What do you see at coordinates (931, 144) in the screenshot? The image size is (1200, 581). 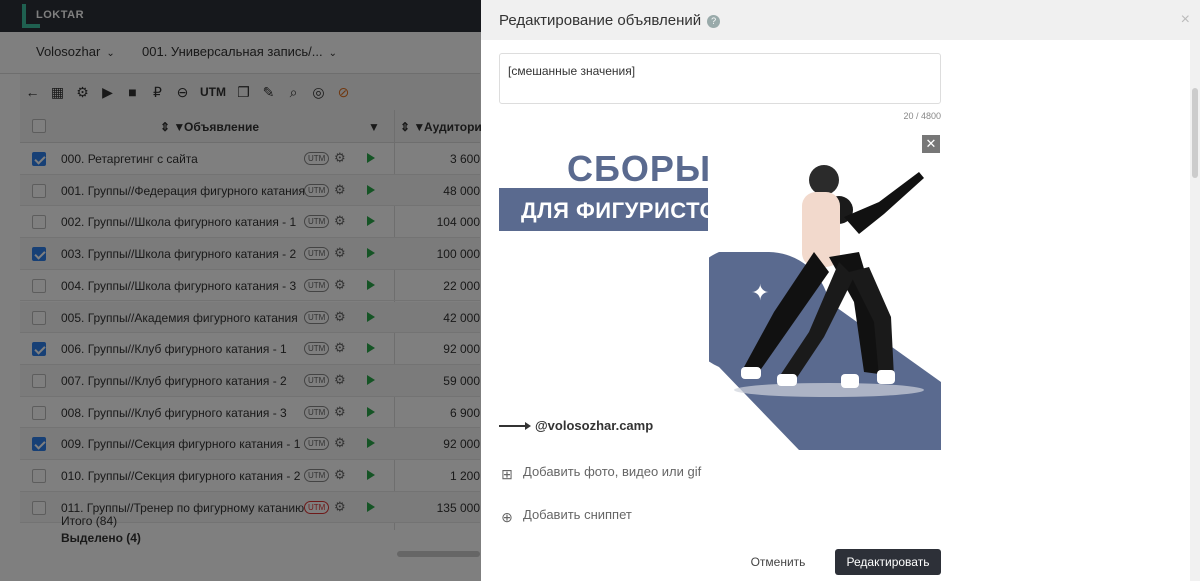 I see `remove-image-icon: ✕` at bounding box center [931, 144].